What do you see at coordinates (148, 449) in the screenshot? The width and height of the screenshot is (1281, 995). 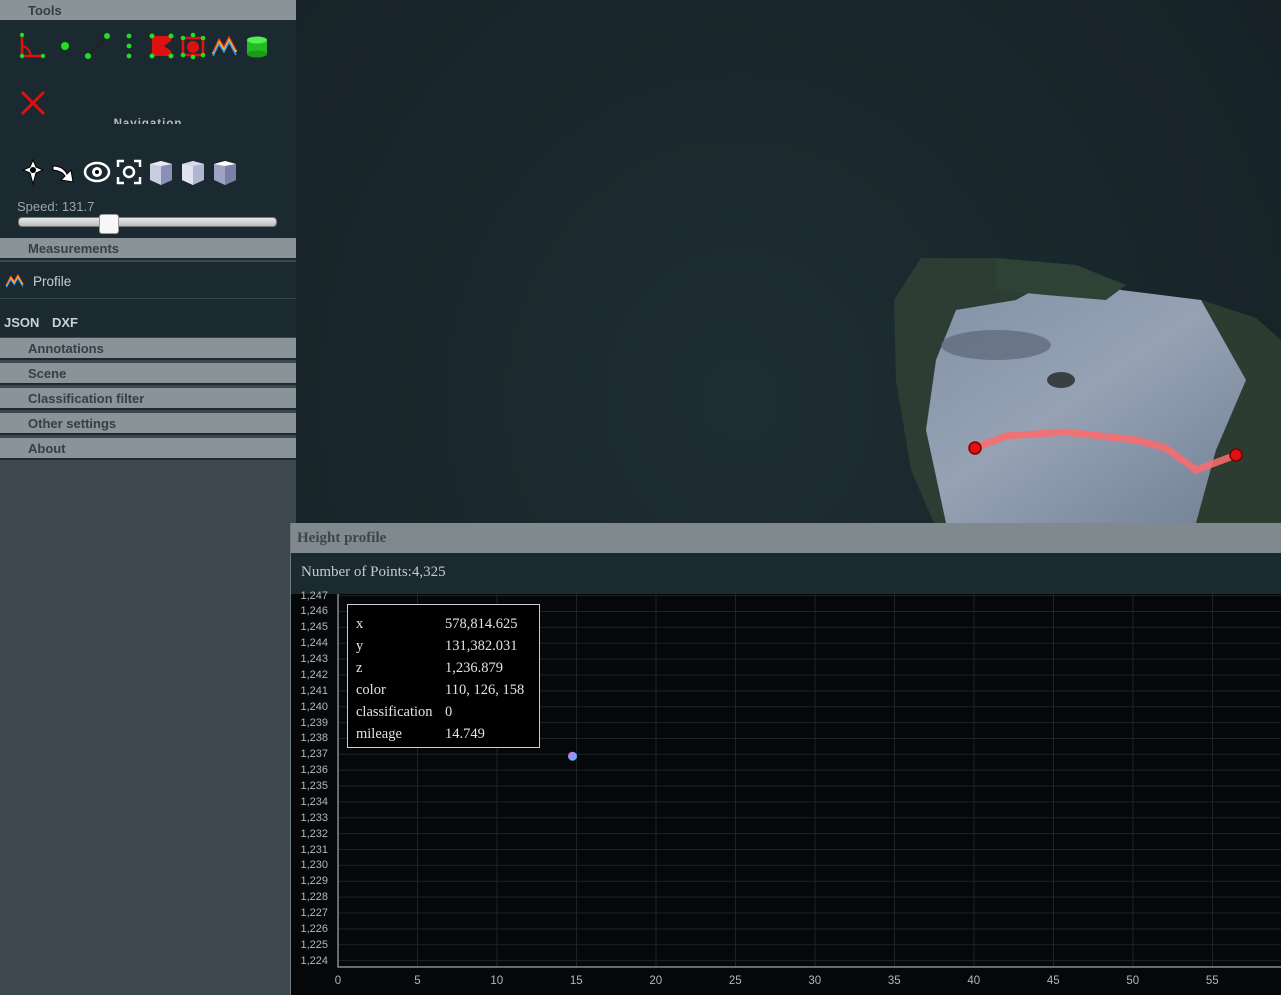 I see `about-header: About` at bounding box center [148, 449].